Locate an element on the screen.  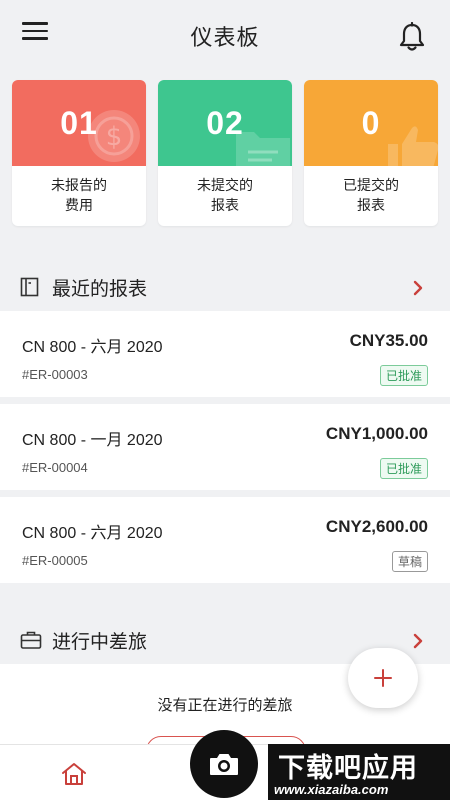
plus-icon is located at coordinates (383, 678).